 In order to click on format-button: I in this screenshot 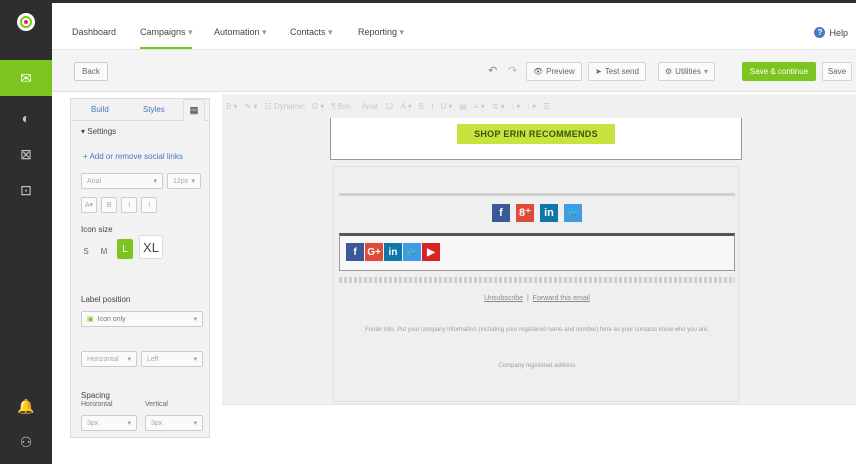, I will do `click(432, 106)`.